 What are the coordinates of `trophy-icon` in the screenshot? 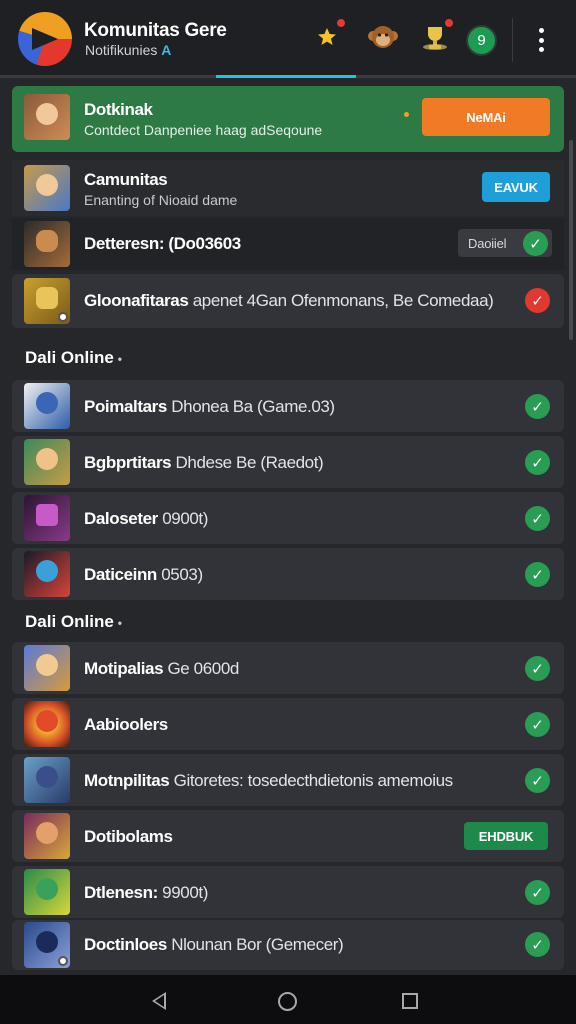 It's located at (436, 36).